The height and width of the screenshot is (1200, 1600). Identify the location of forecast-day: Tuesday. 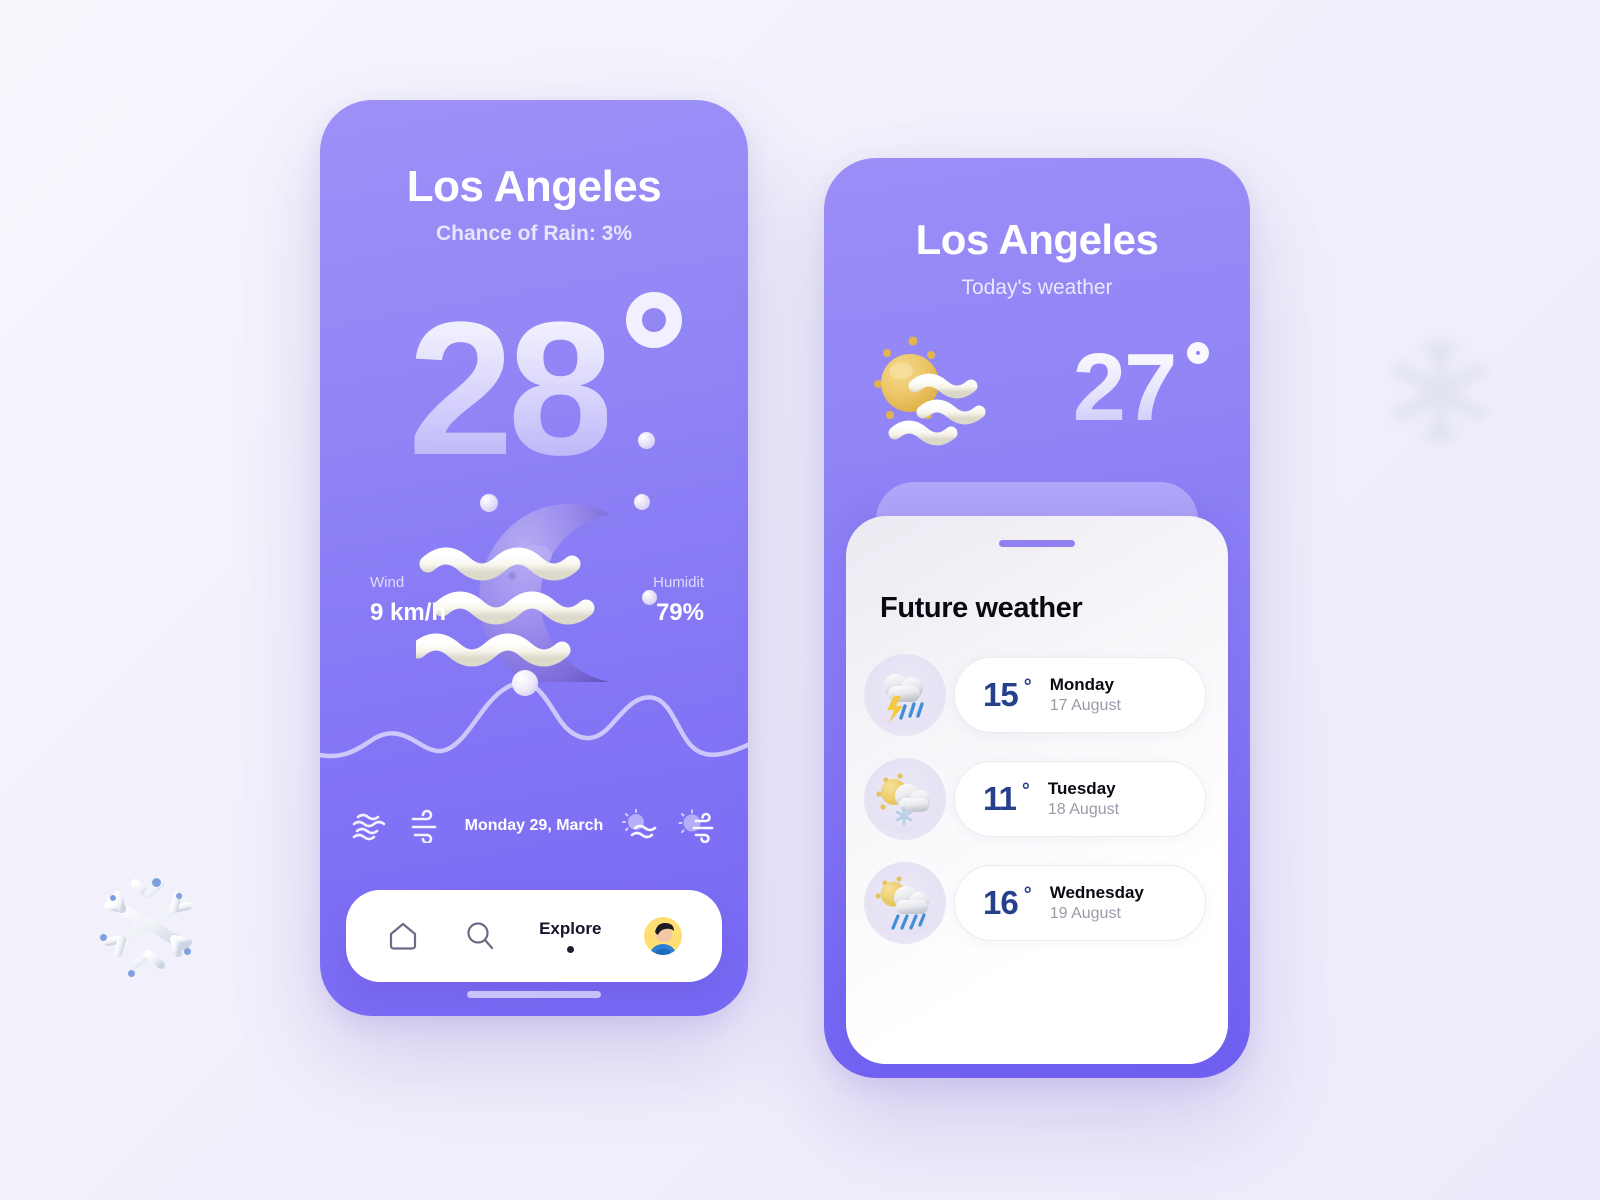
(1081, 788).